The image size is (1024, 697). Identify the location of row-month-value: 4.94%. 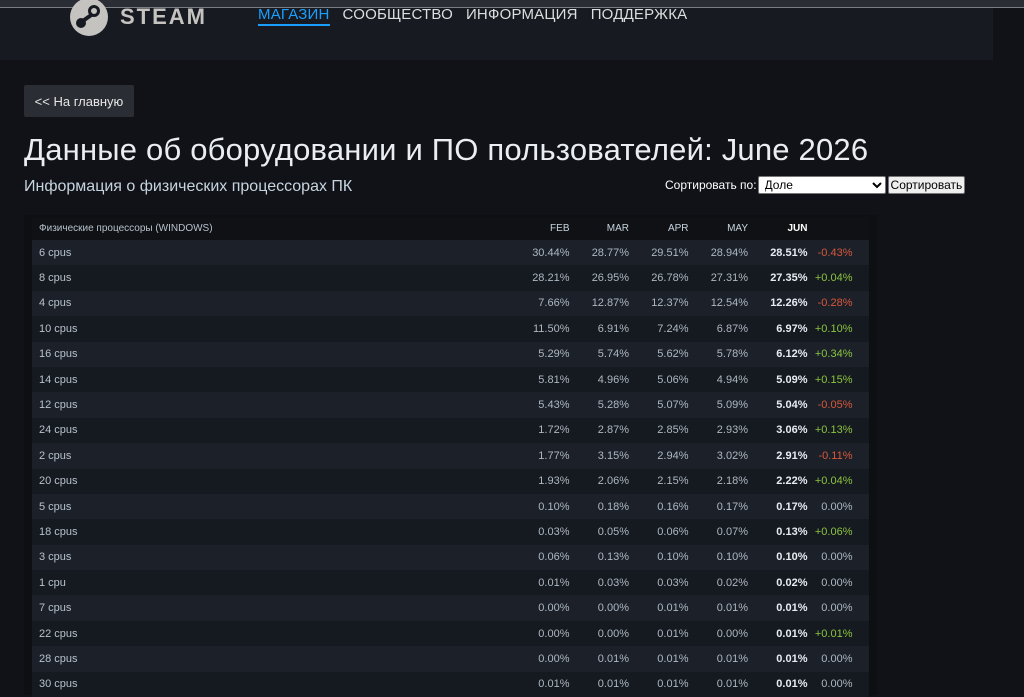
(732, 379).